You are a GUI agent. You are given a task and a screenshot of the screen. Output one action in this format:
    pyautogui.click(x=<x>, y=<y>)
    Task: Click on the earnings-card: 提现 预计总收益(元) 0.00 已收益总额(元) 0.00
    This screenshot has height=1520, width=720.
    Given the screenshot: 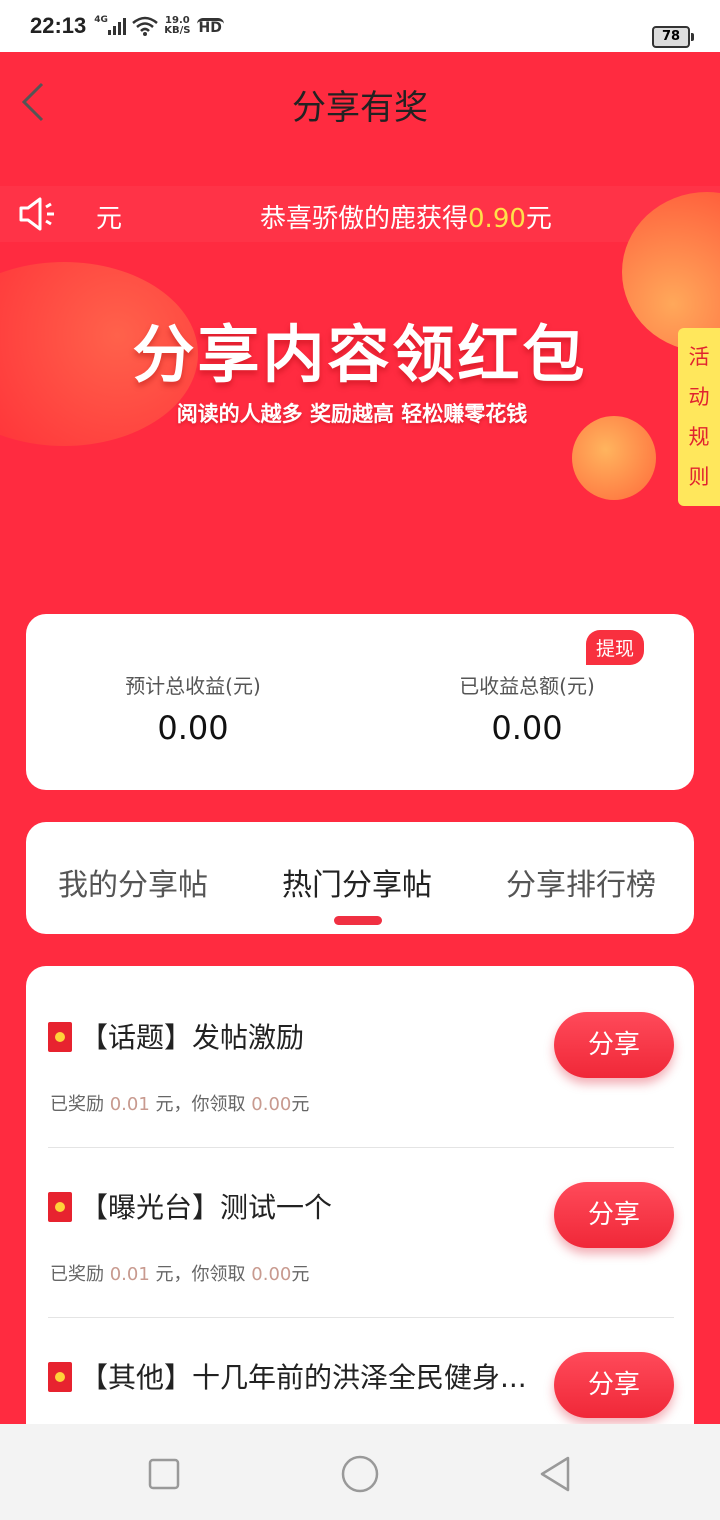 What is the action you would take?
    pyautogui.click(x=360, y=702)
    